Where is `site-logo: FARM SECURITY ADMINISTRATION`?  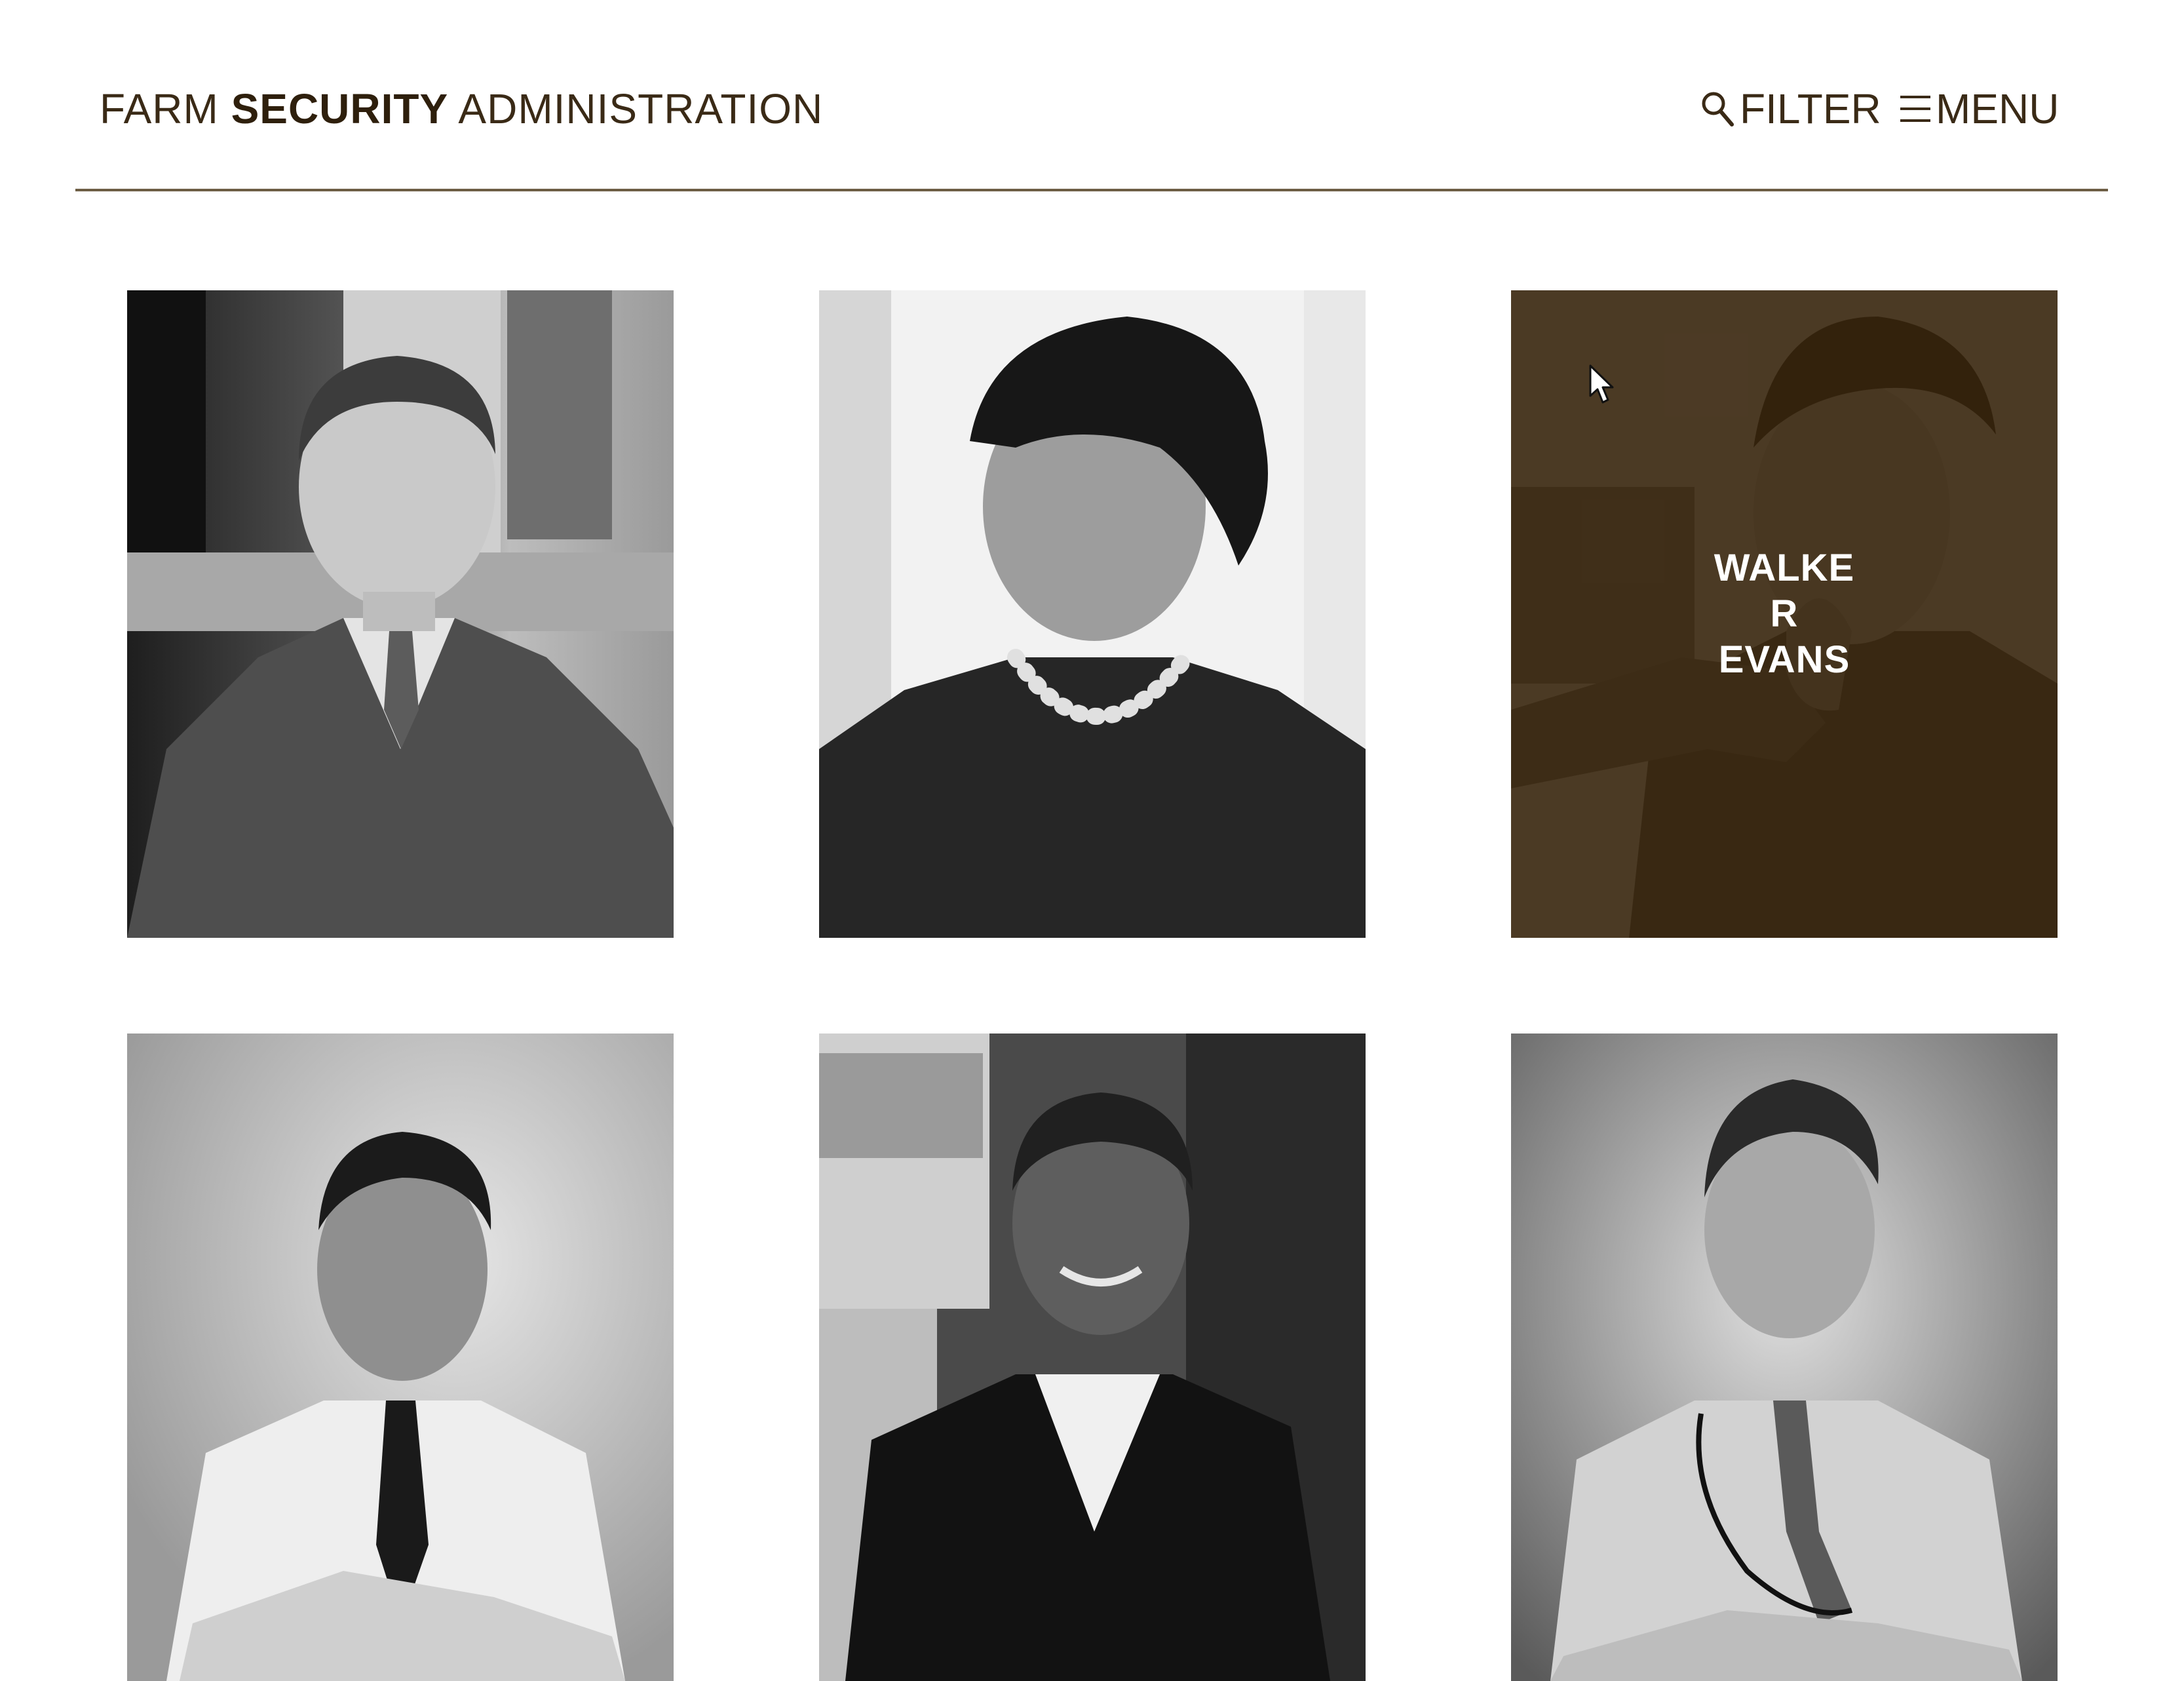 site-logo: FARM SECURITY ADMINISTRATION is located at coordinates (461, 109).